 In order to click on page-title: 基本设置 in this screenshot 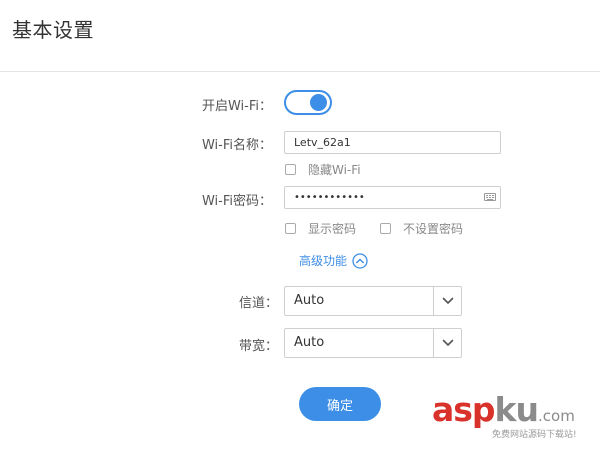, I will do `click(53, 30)`.